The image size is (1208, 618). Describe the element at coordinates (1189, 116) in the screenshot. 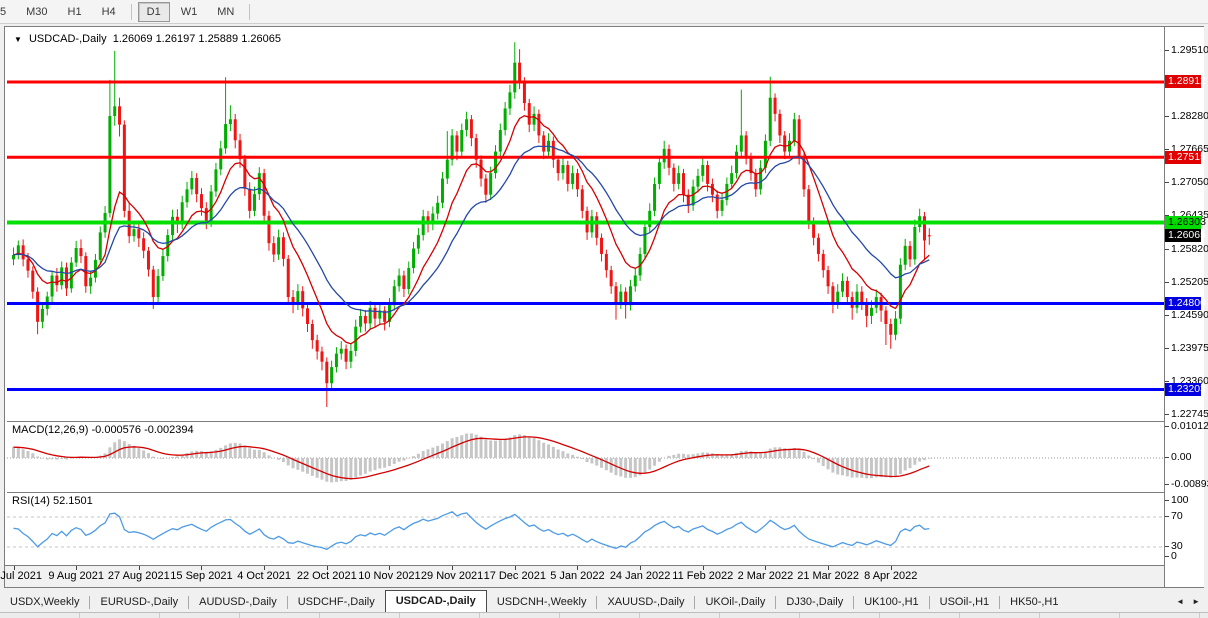

I see `price-tick-label: 1.28280` at that location.